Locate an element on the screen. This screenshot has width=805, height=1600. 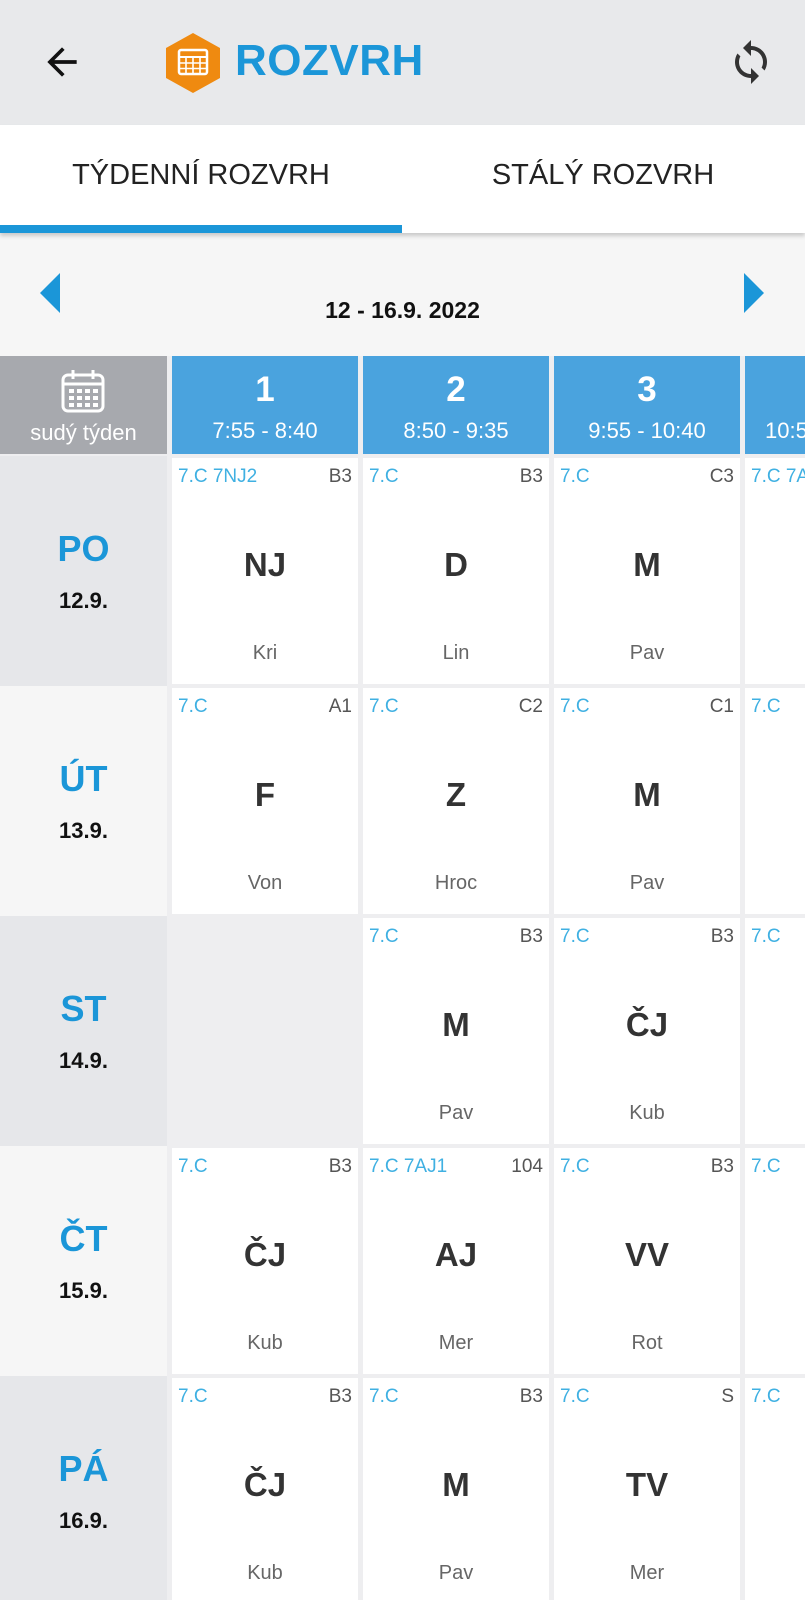
lesson-cell: 7.C B3 VV Rot is located at coordinates (647, 1261).